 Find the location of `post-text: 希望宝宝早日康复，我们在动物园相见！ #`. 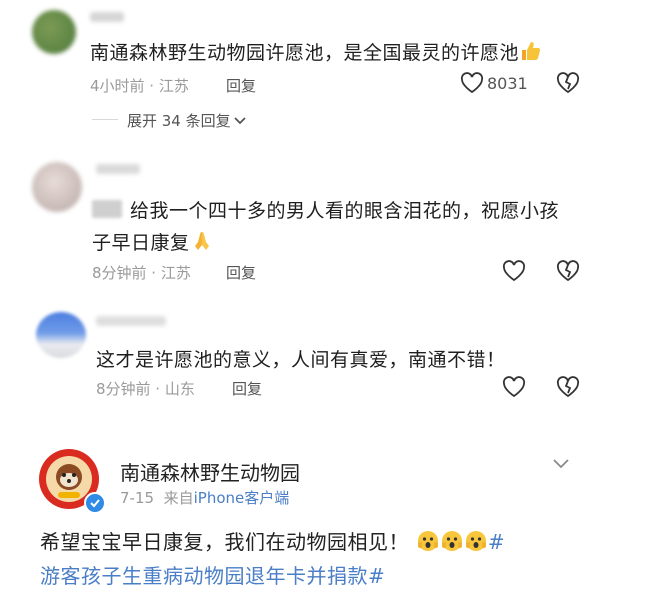

post-text: 希望宝宝早日康复，我们在动物园相见！ # is located at coordinates (272, 542).